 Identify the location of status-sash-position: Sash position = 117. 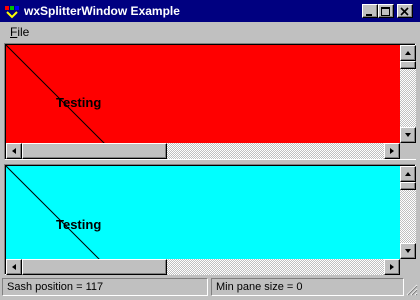
(105, 287).